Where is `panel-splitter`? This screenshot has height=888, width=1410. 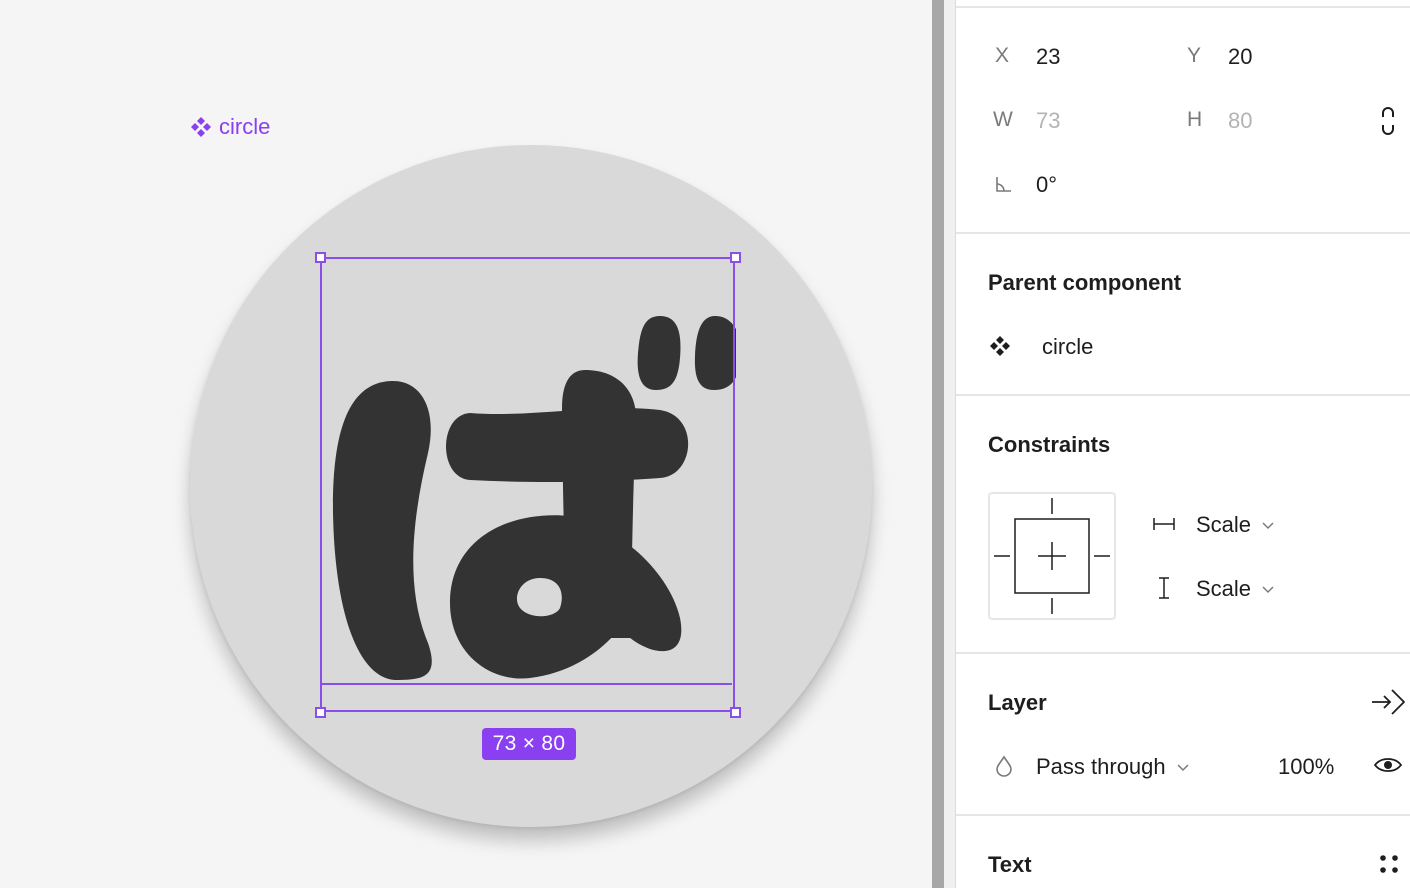 panel-splitter is located at coordinates (938, 444).